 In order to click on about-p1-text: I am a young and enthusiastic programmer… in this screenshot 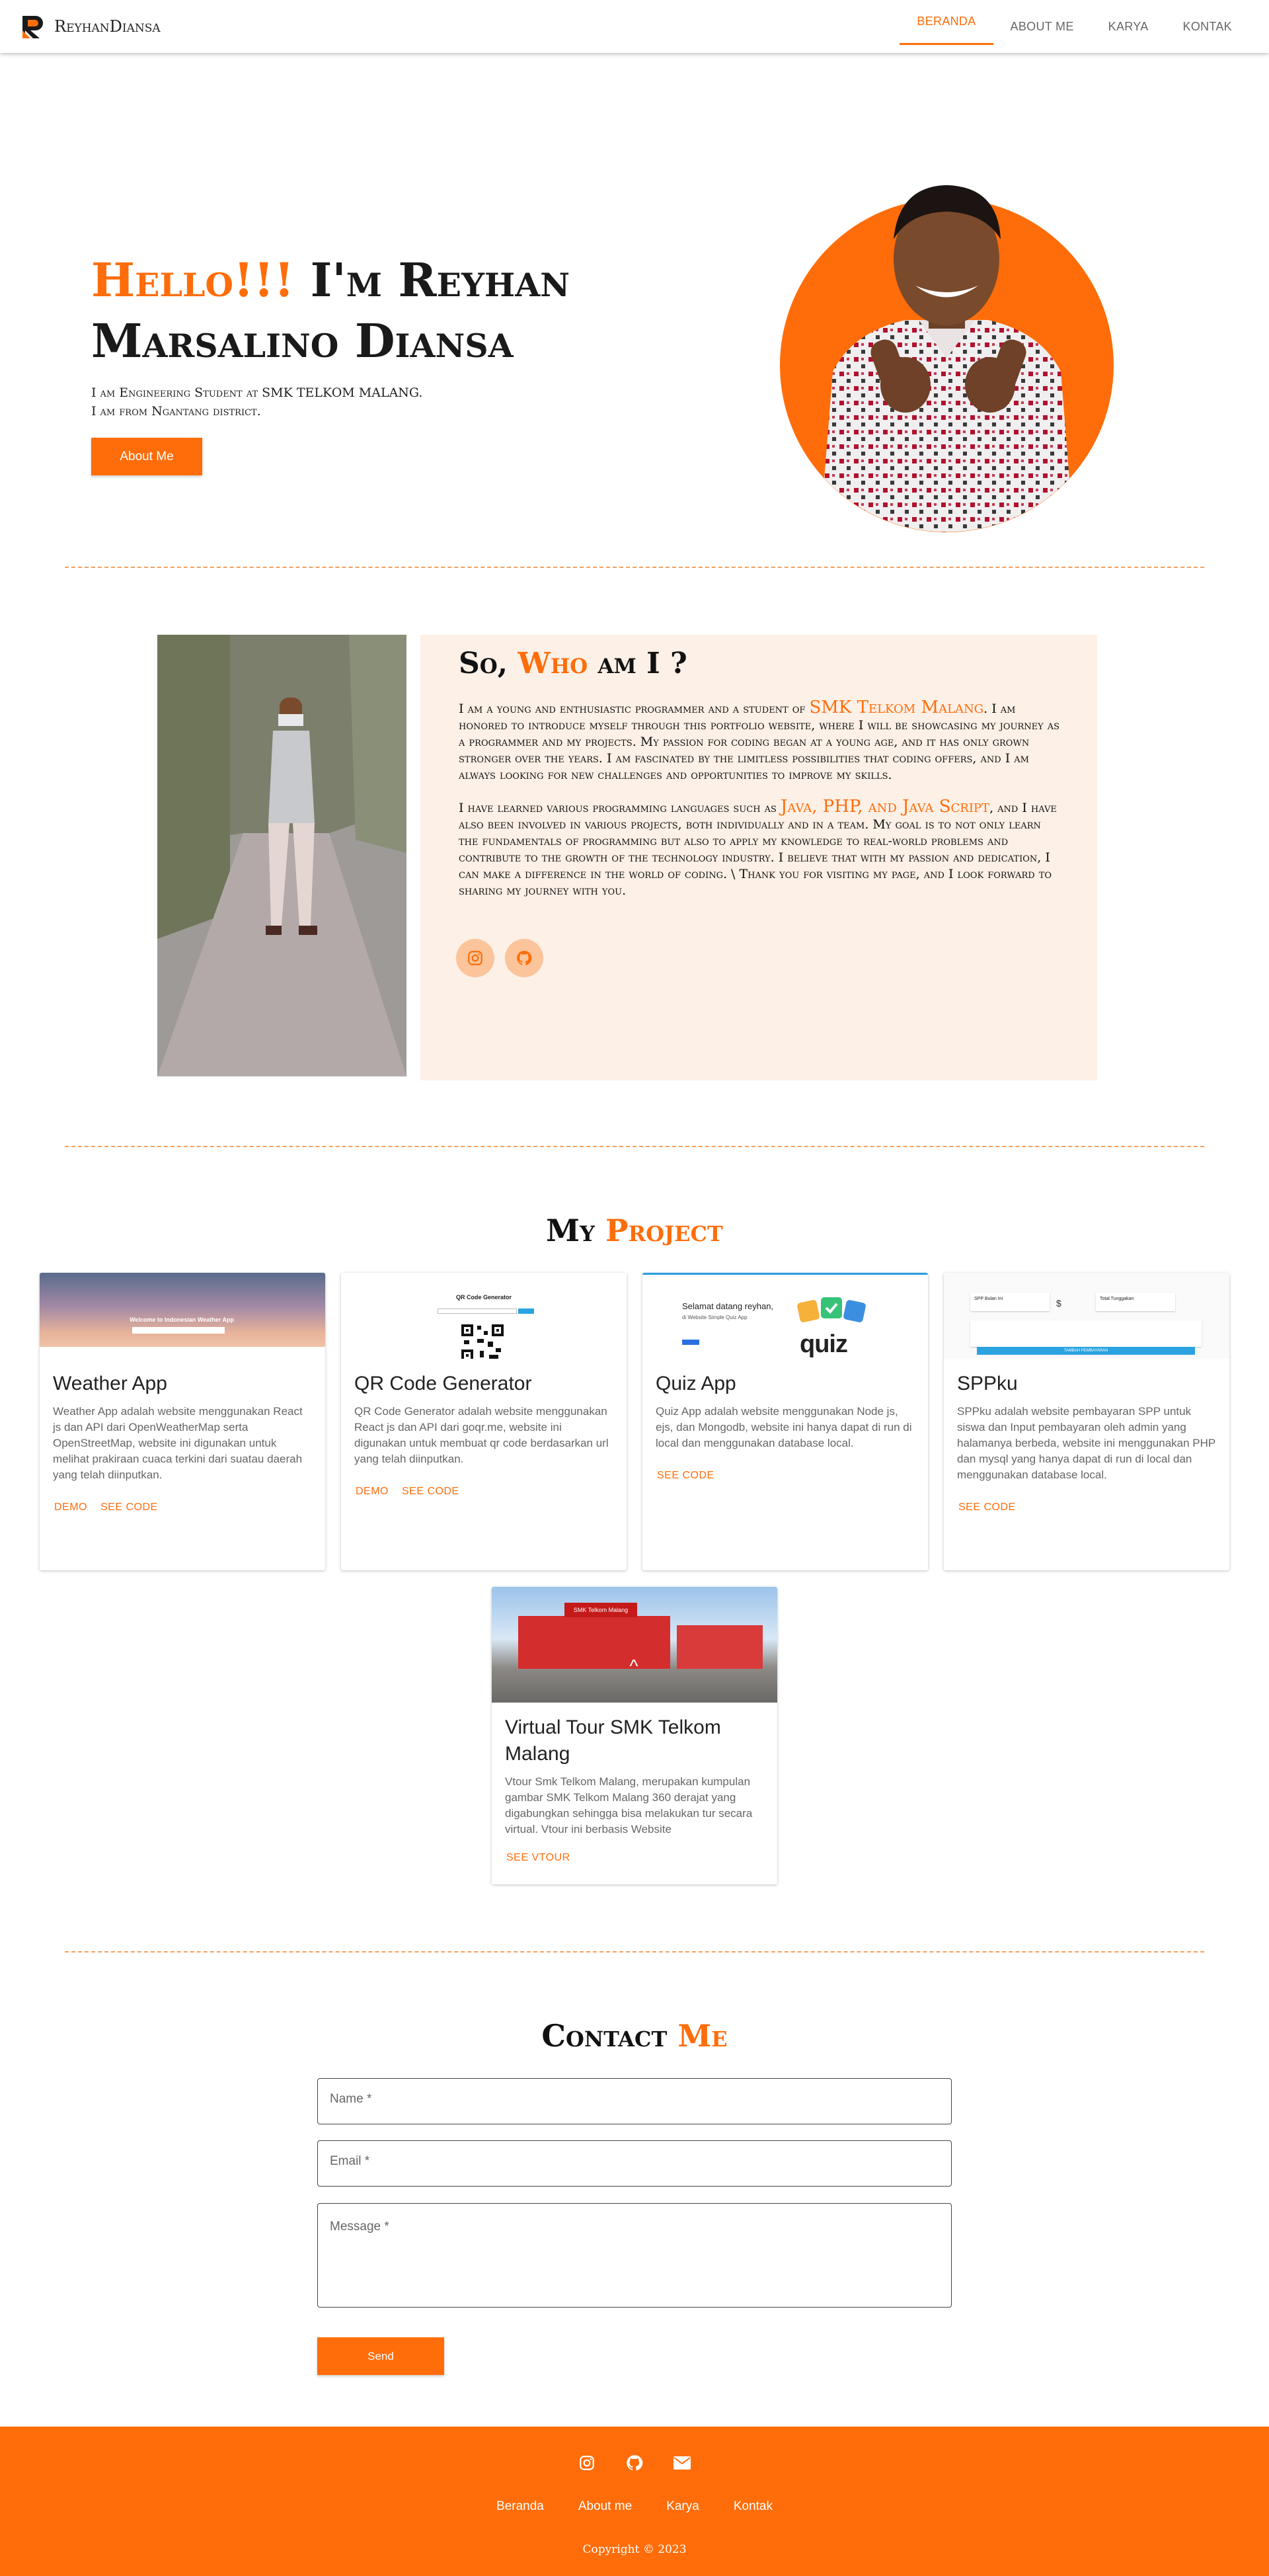, I will do `click(634, 709)`.